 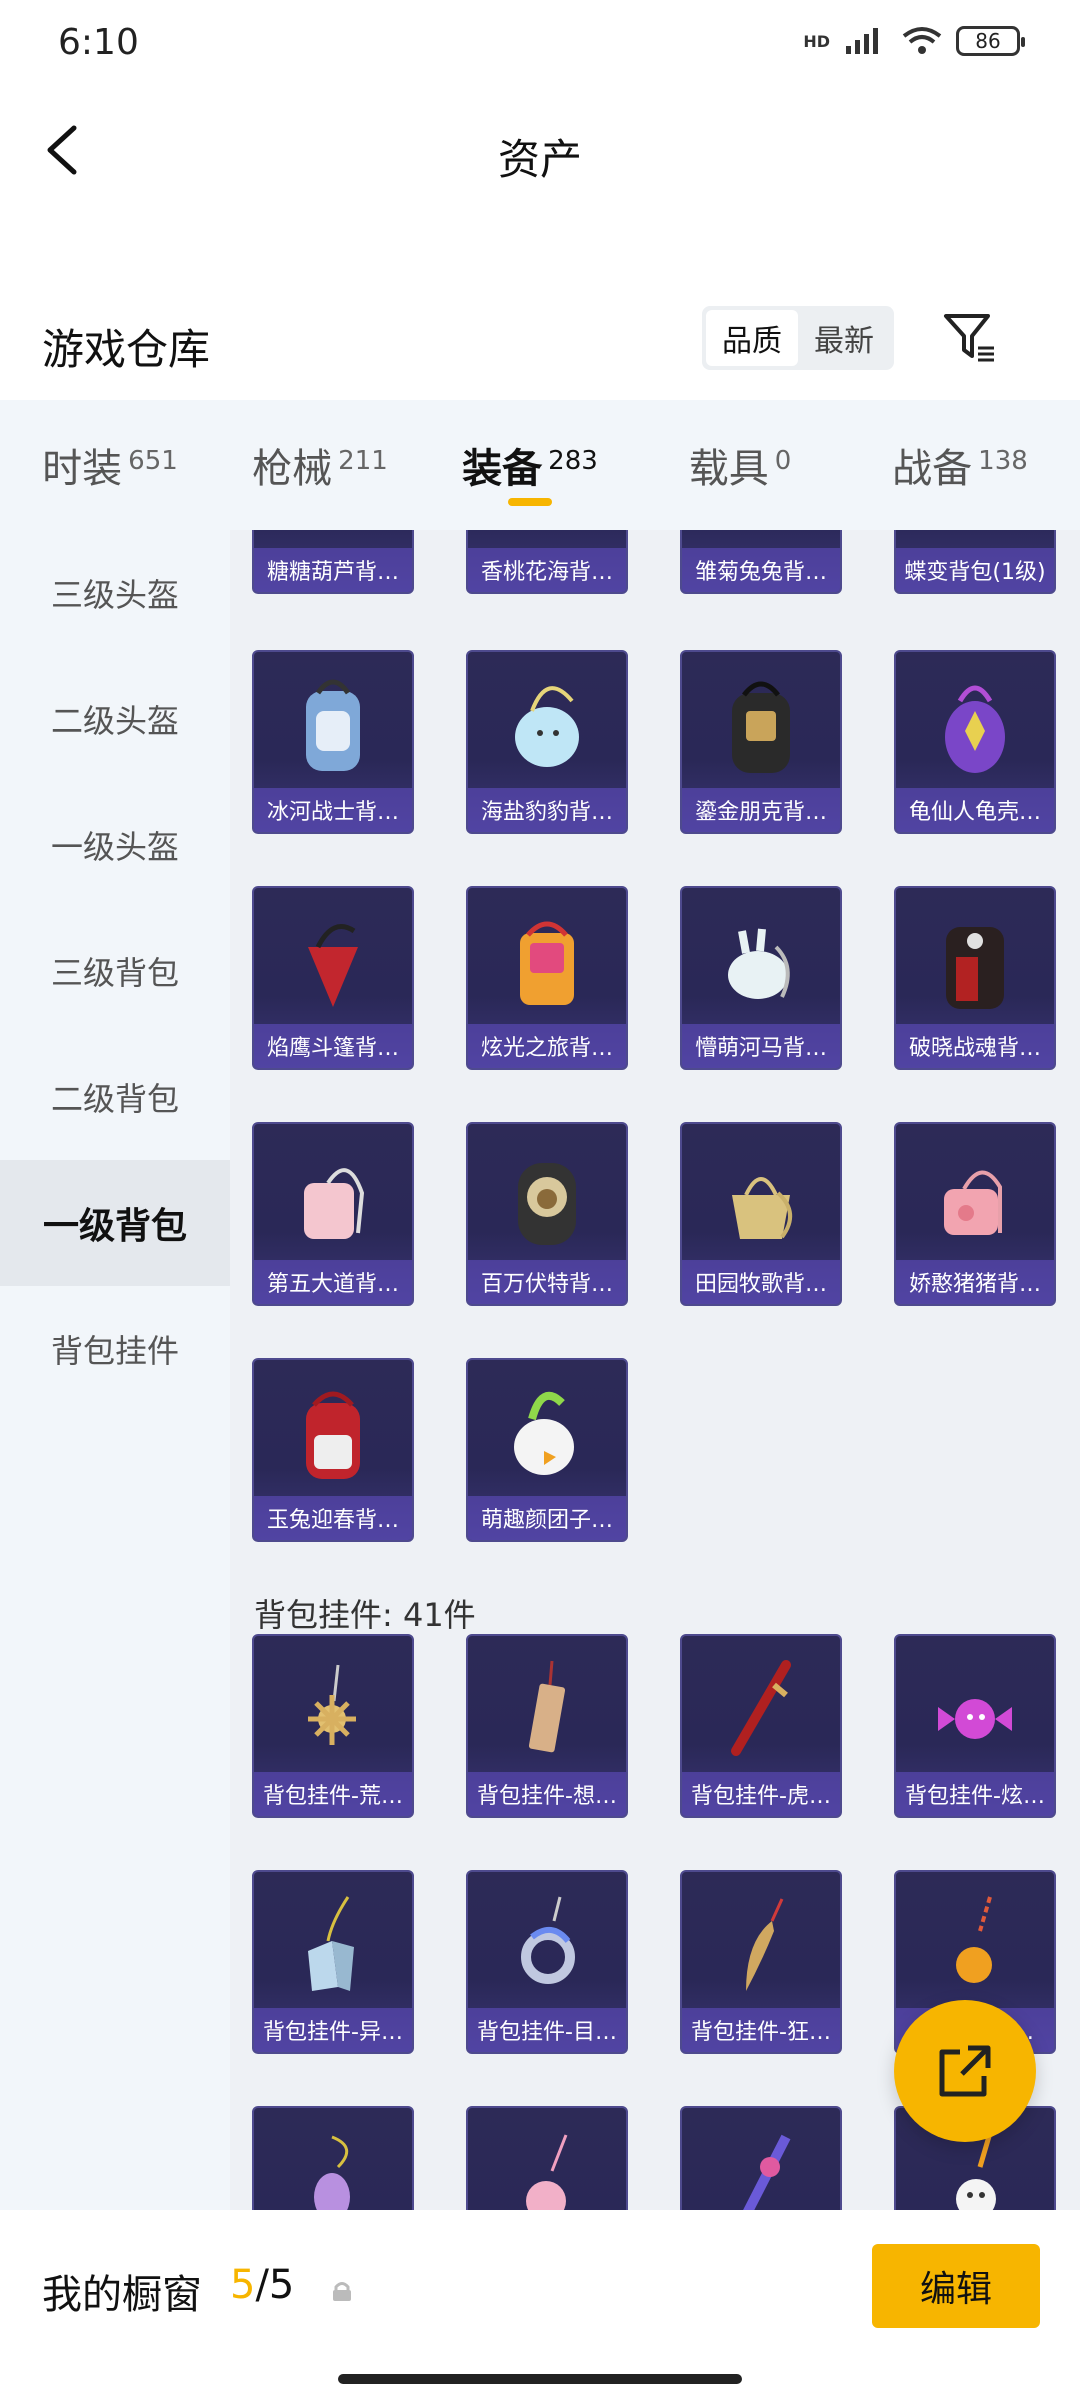 I want to click on battery-icon: 86, so click(x=990, y=41).